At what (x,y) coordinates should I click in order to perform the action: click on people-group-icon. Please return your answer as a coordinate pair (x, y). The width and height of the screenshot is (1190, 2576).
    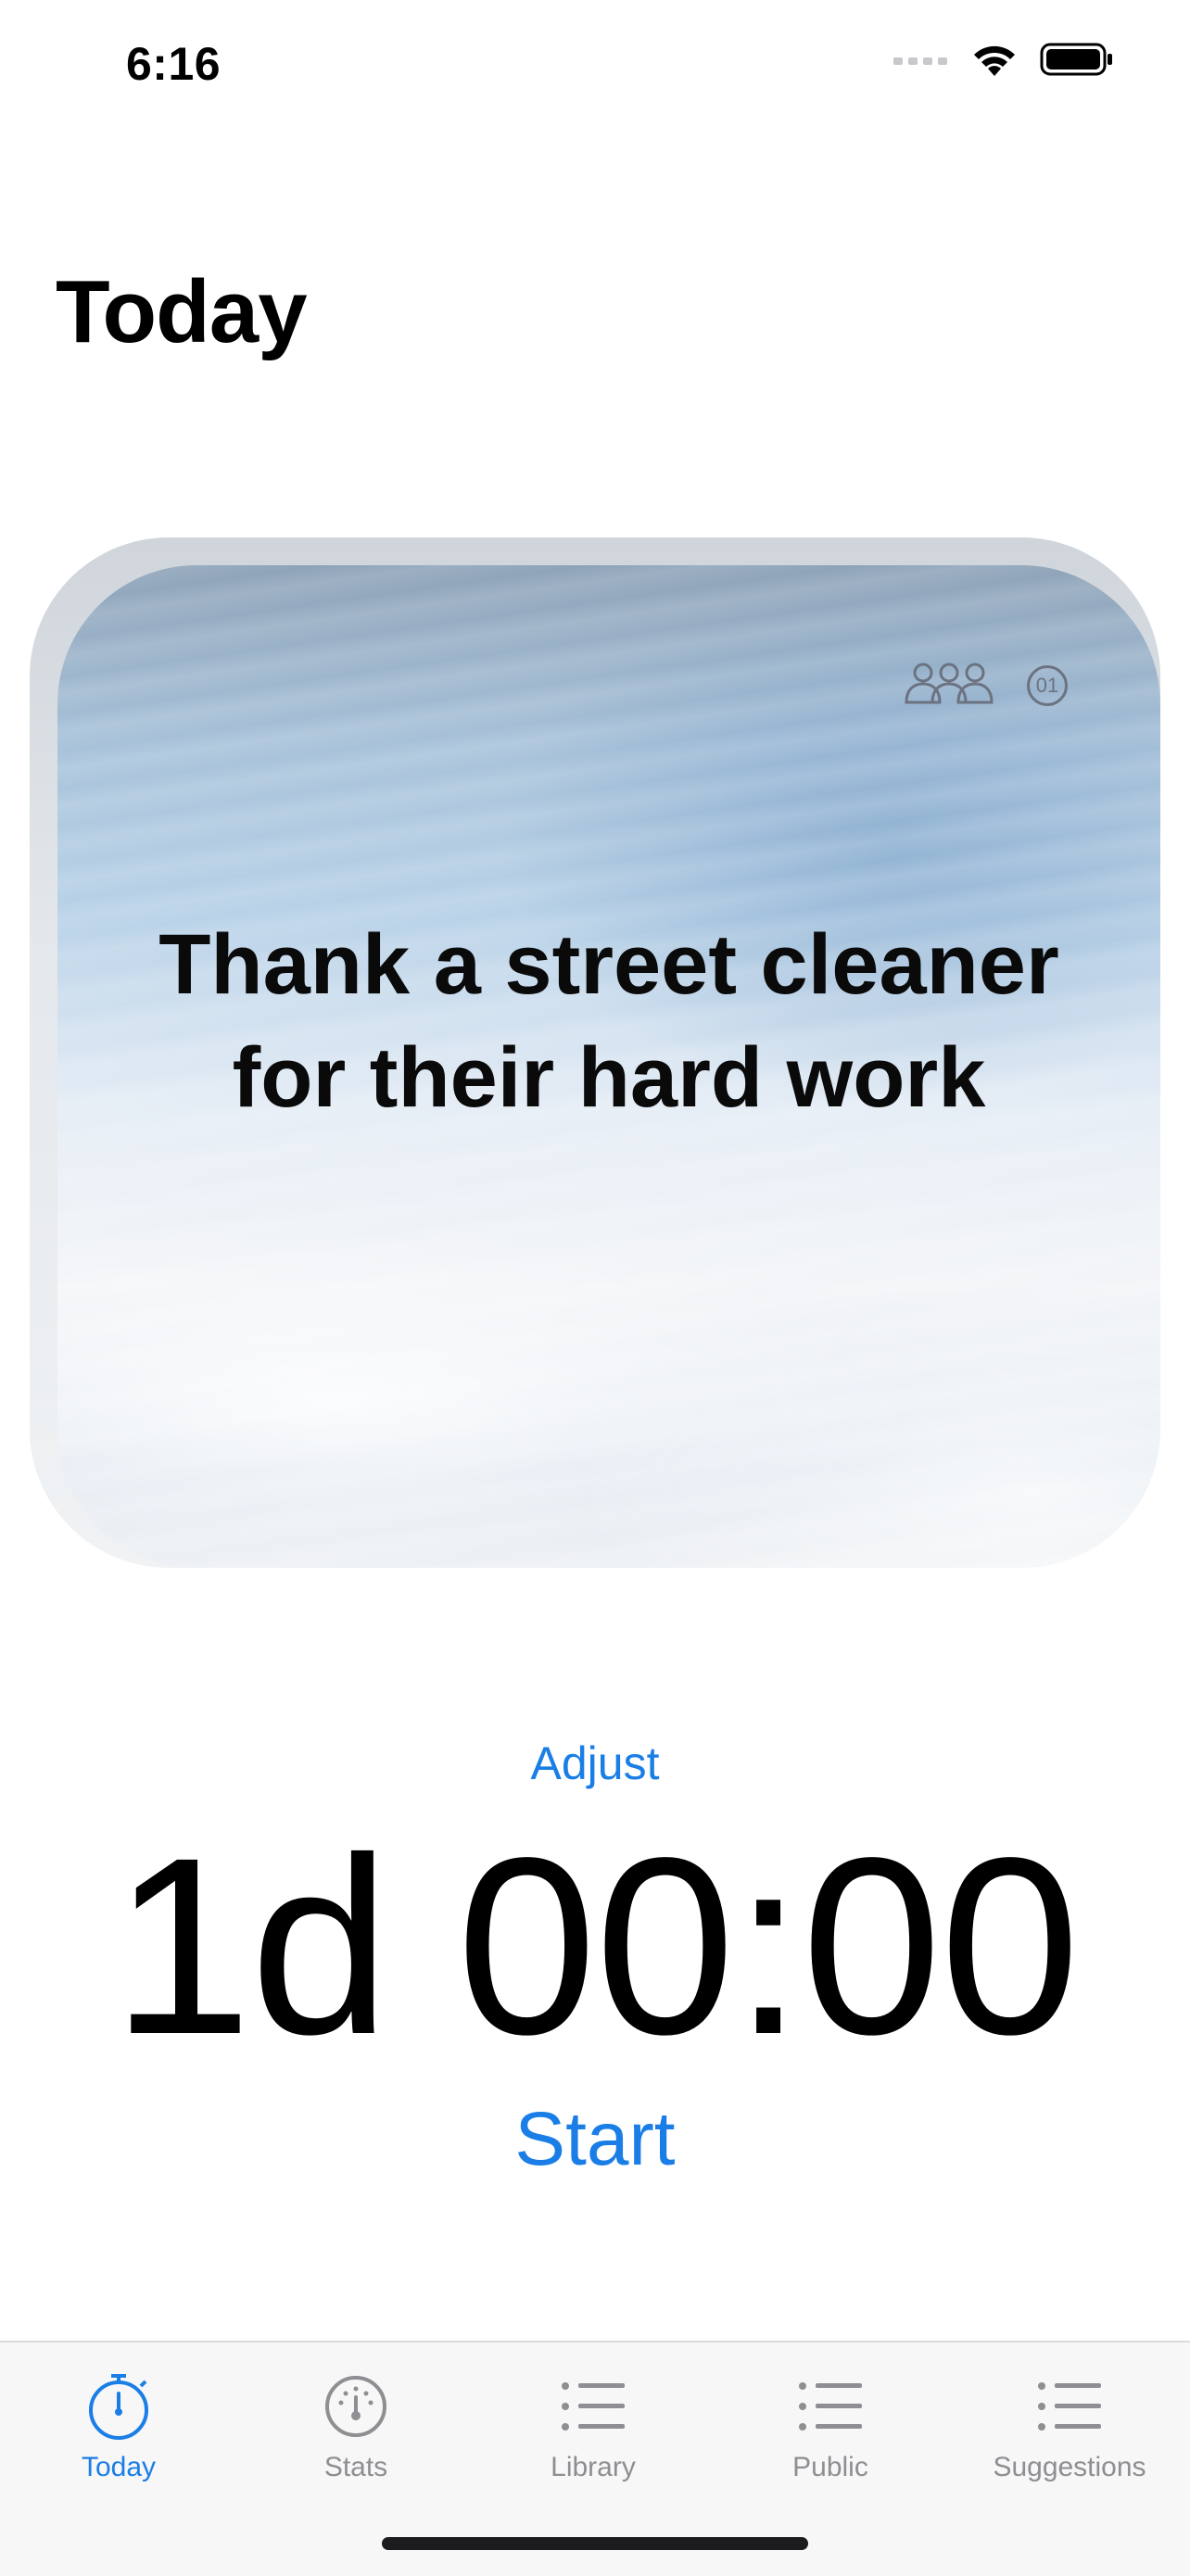
    Looking at the image, I should click on (950, 686).